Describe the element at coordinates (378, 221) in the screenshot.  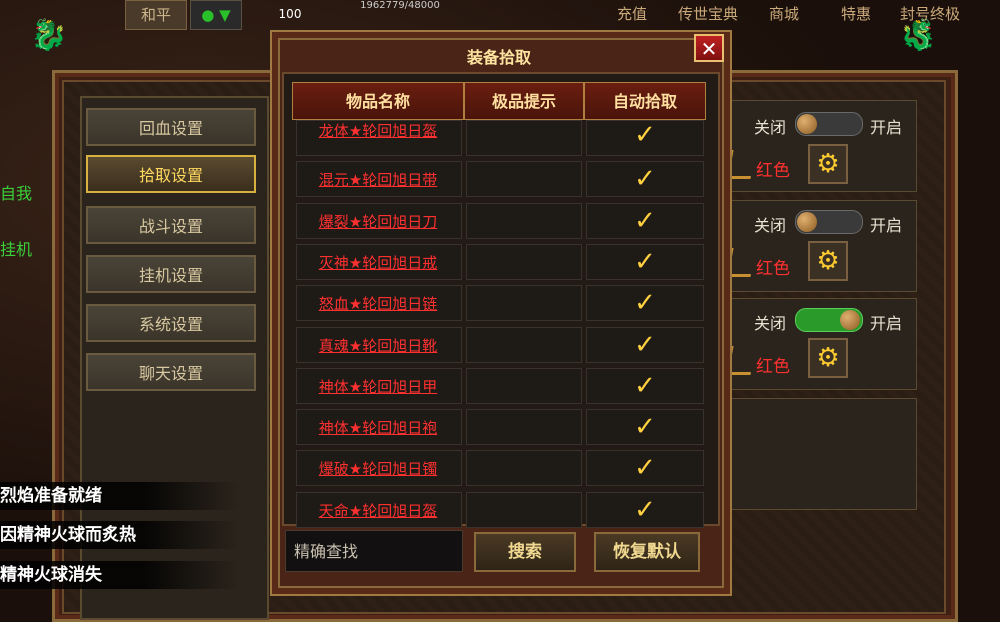
I see `item-name-link: 爆裂★轮回旭日刀` at that location.